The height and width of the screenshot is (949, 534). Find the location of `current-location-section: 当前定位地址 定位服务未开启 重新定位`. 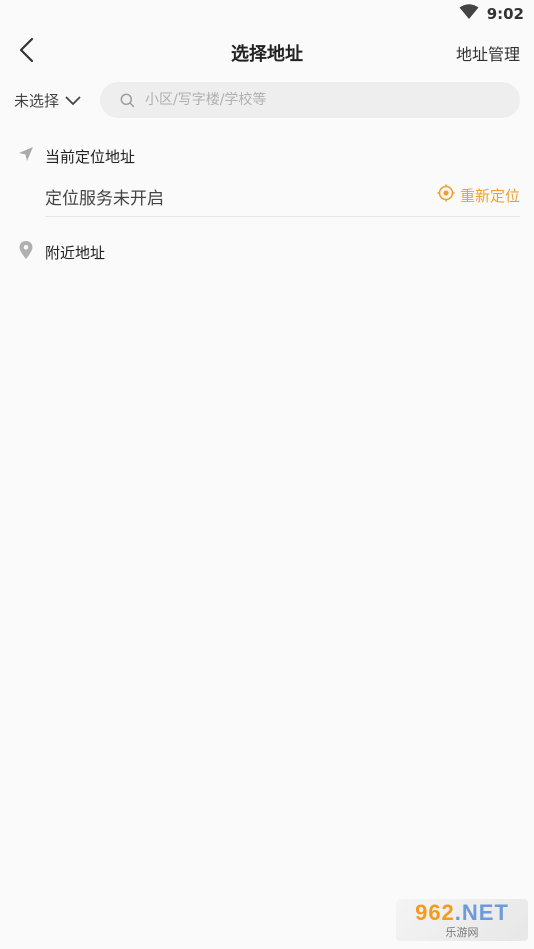

current-location-section: 当前定位地址 定位服务未开启 重新定位 is located at coordinates (267, 178).